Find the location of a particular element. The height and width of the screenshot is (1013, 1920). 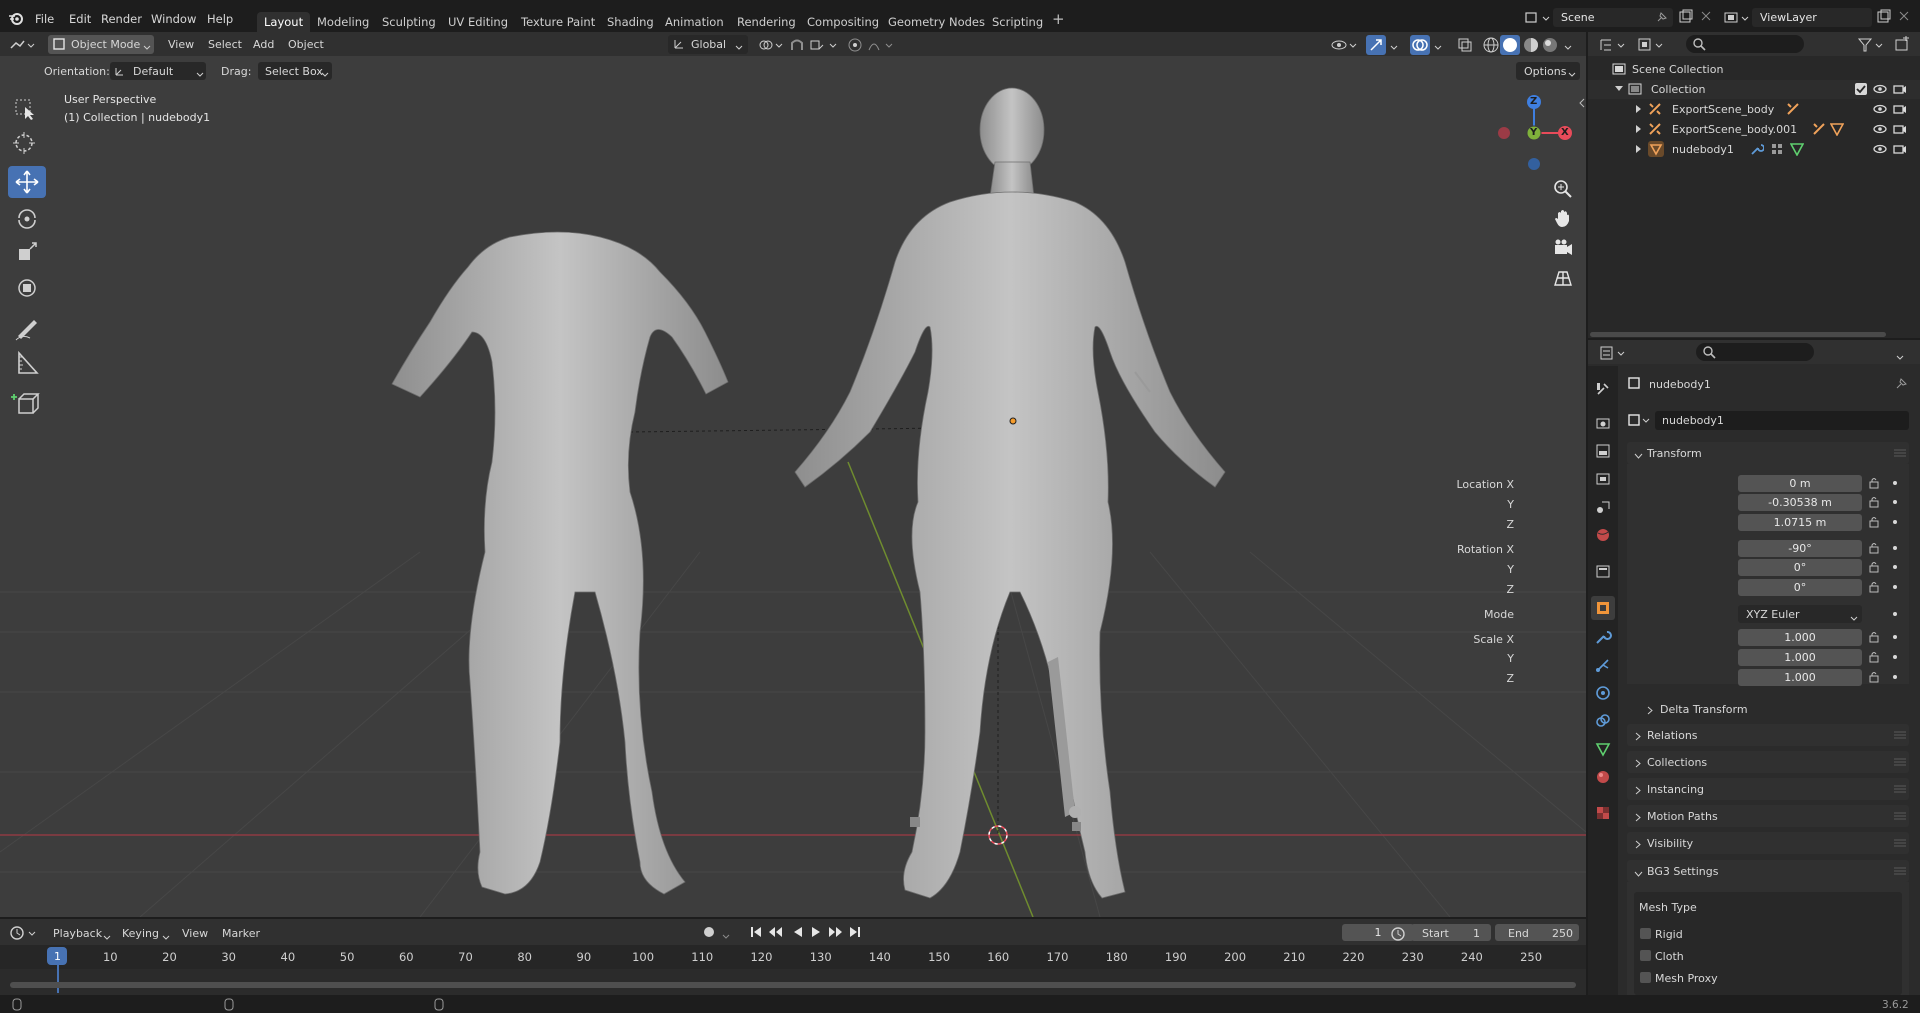

world-tab-icon is located at coordinates (1603, 536).